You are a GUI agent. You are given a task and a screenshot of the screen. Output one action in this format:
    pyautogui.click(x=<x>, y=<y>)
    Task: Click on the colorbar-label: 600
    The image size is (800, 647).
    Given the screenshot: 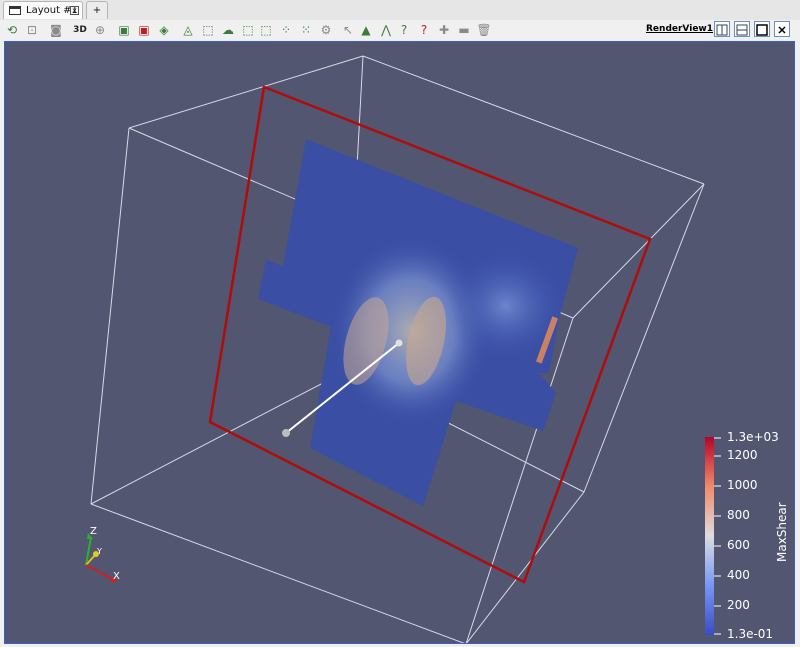 What is the action you would take?
    pyautogui.click(x=738, y=545)
    